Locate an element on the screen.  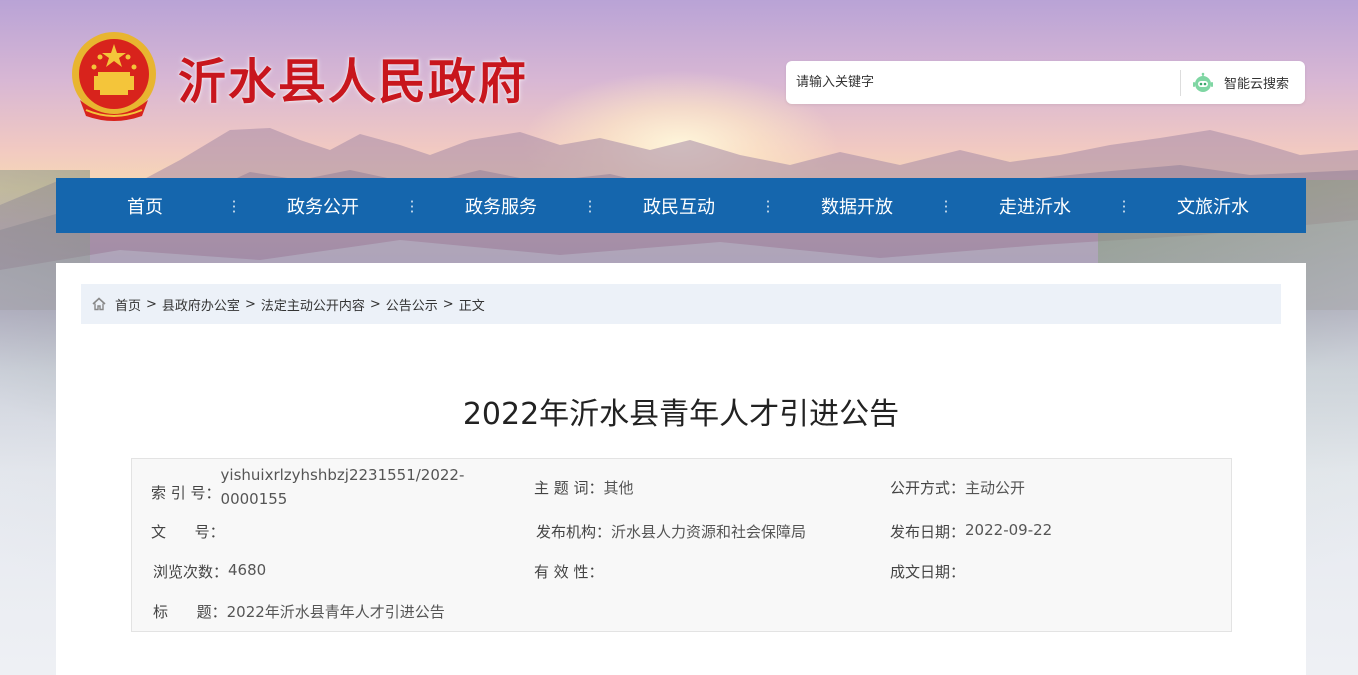
article-title: 2022年沂水县青年人才引进公告 is located at coordinates (681, 414).